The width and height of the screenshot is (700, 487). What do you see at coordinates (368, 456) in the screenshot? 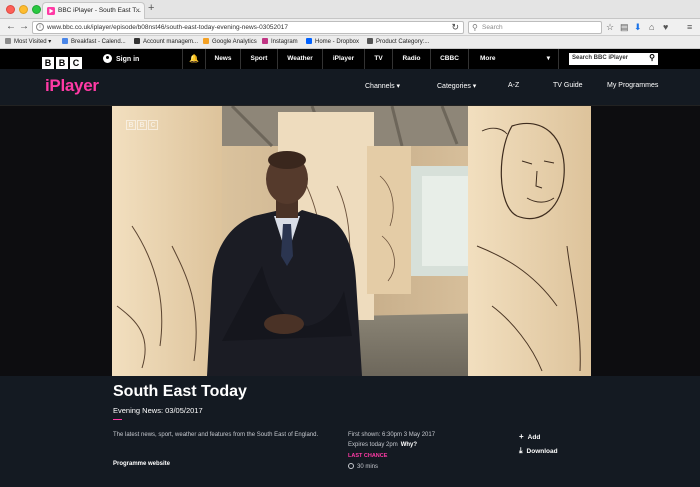
I see `last-chance-badge: LAST CHANCE` at bounding box center [368, 456].